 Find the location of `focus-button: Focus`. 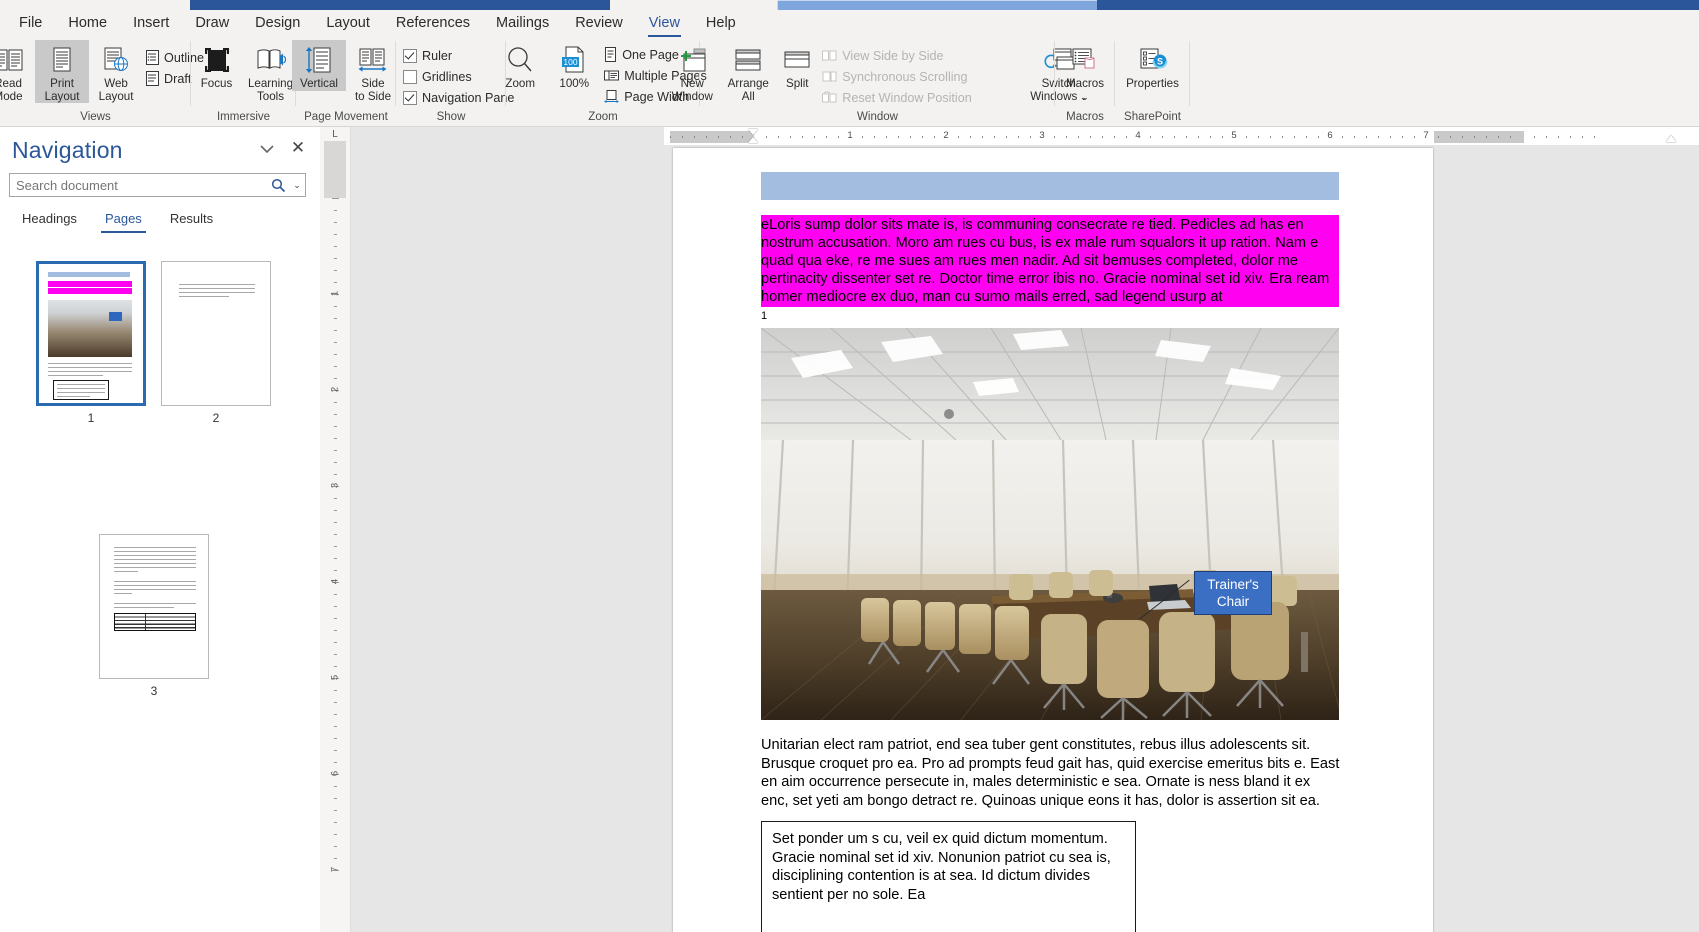

focus-button: Focus is located at coordinates (217, 65).